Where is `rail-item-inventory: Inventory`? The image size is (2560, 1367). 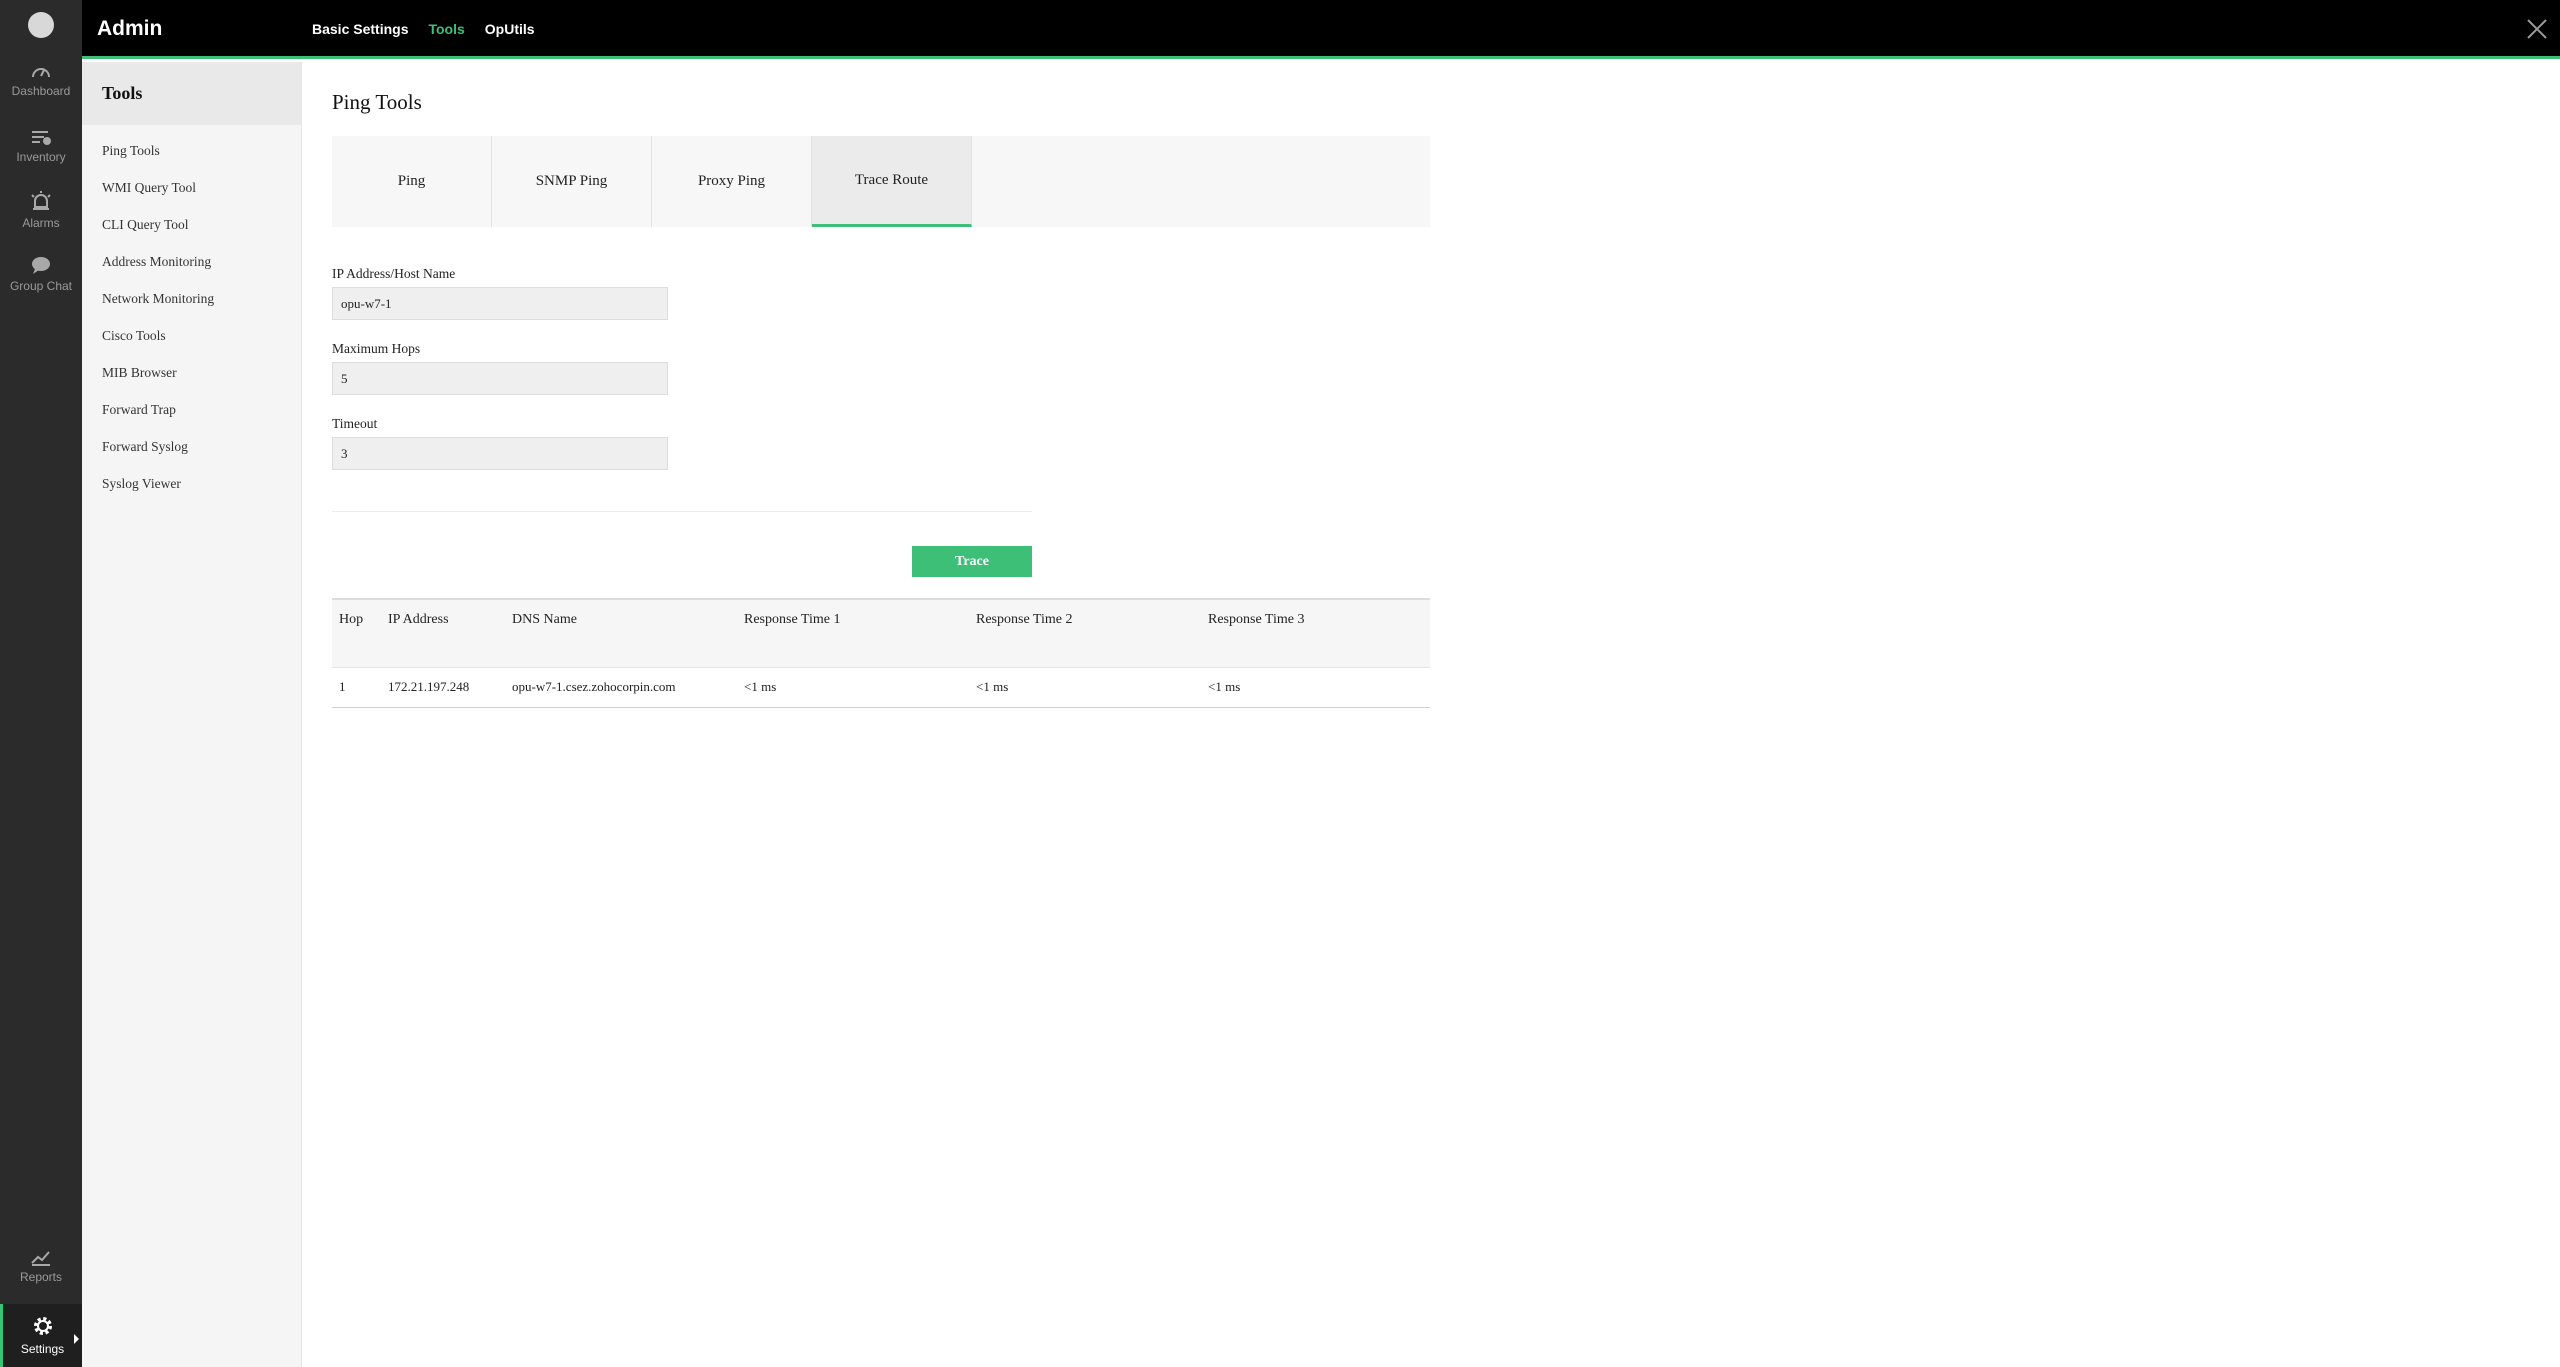 rail-item-inventory: Inventory is located at coordinates (41, 146).